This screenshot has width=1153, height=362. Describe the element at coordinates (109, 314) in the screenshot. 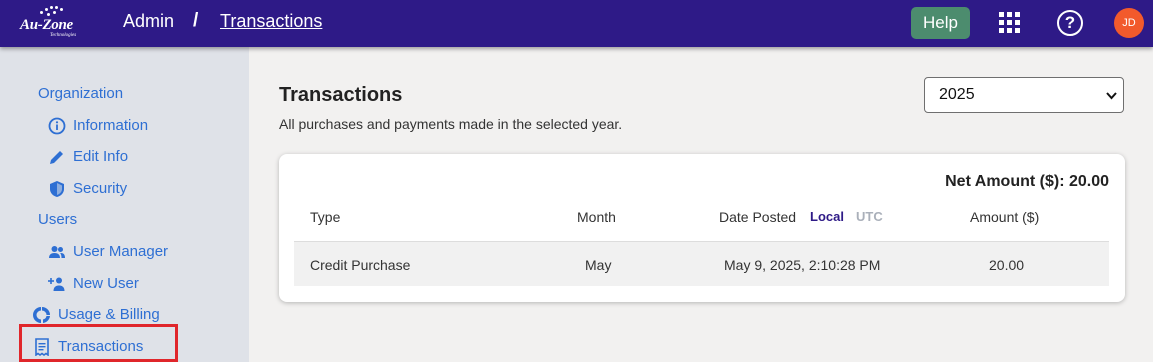

I see `sidebar-item-label: Usage & Billing` at that location.